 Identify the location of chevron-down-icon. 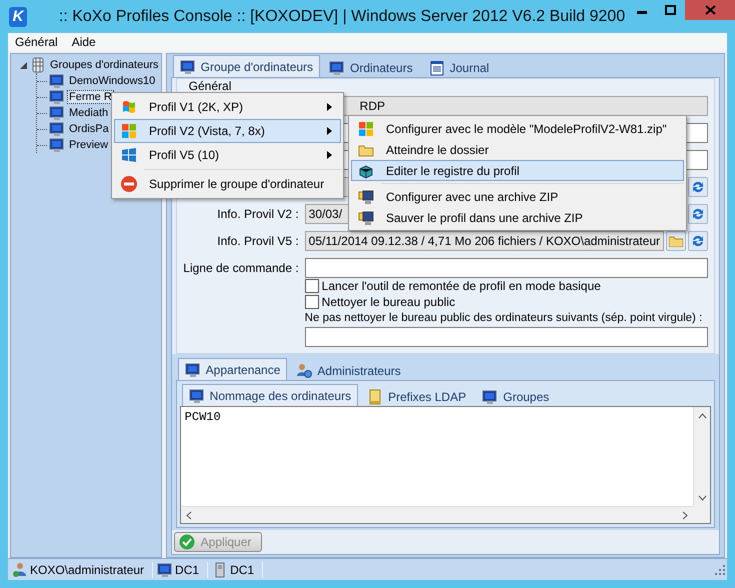
(702, 497).